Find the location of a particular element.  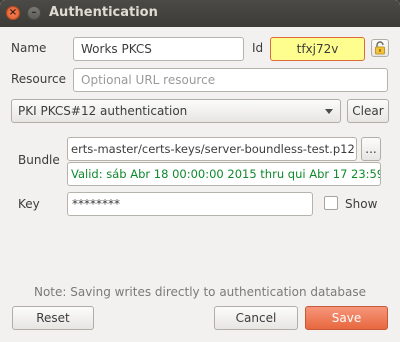

resource-placeholder: Optional URL resource is located at coordinates (148, 80).